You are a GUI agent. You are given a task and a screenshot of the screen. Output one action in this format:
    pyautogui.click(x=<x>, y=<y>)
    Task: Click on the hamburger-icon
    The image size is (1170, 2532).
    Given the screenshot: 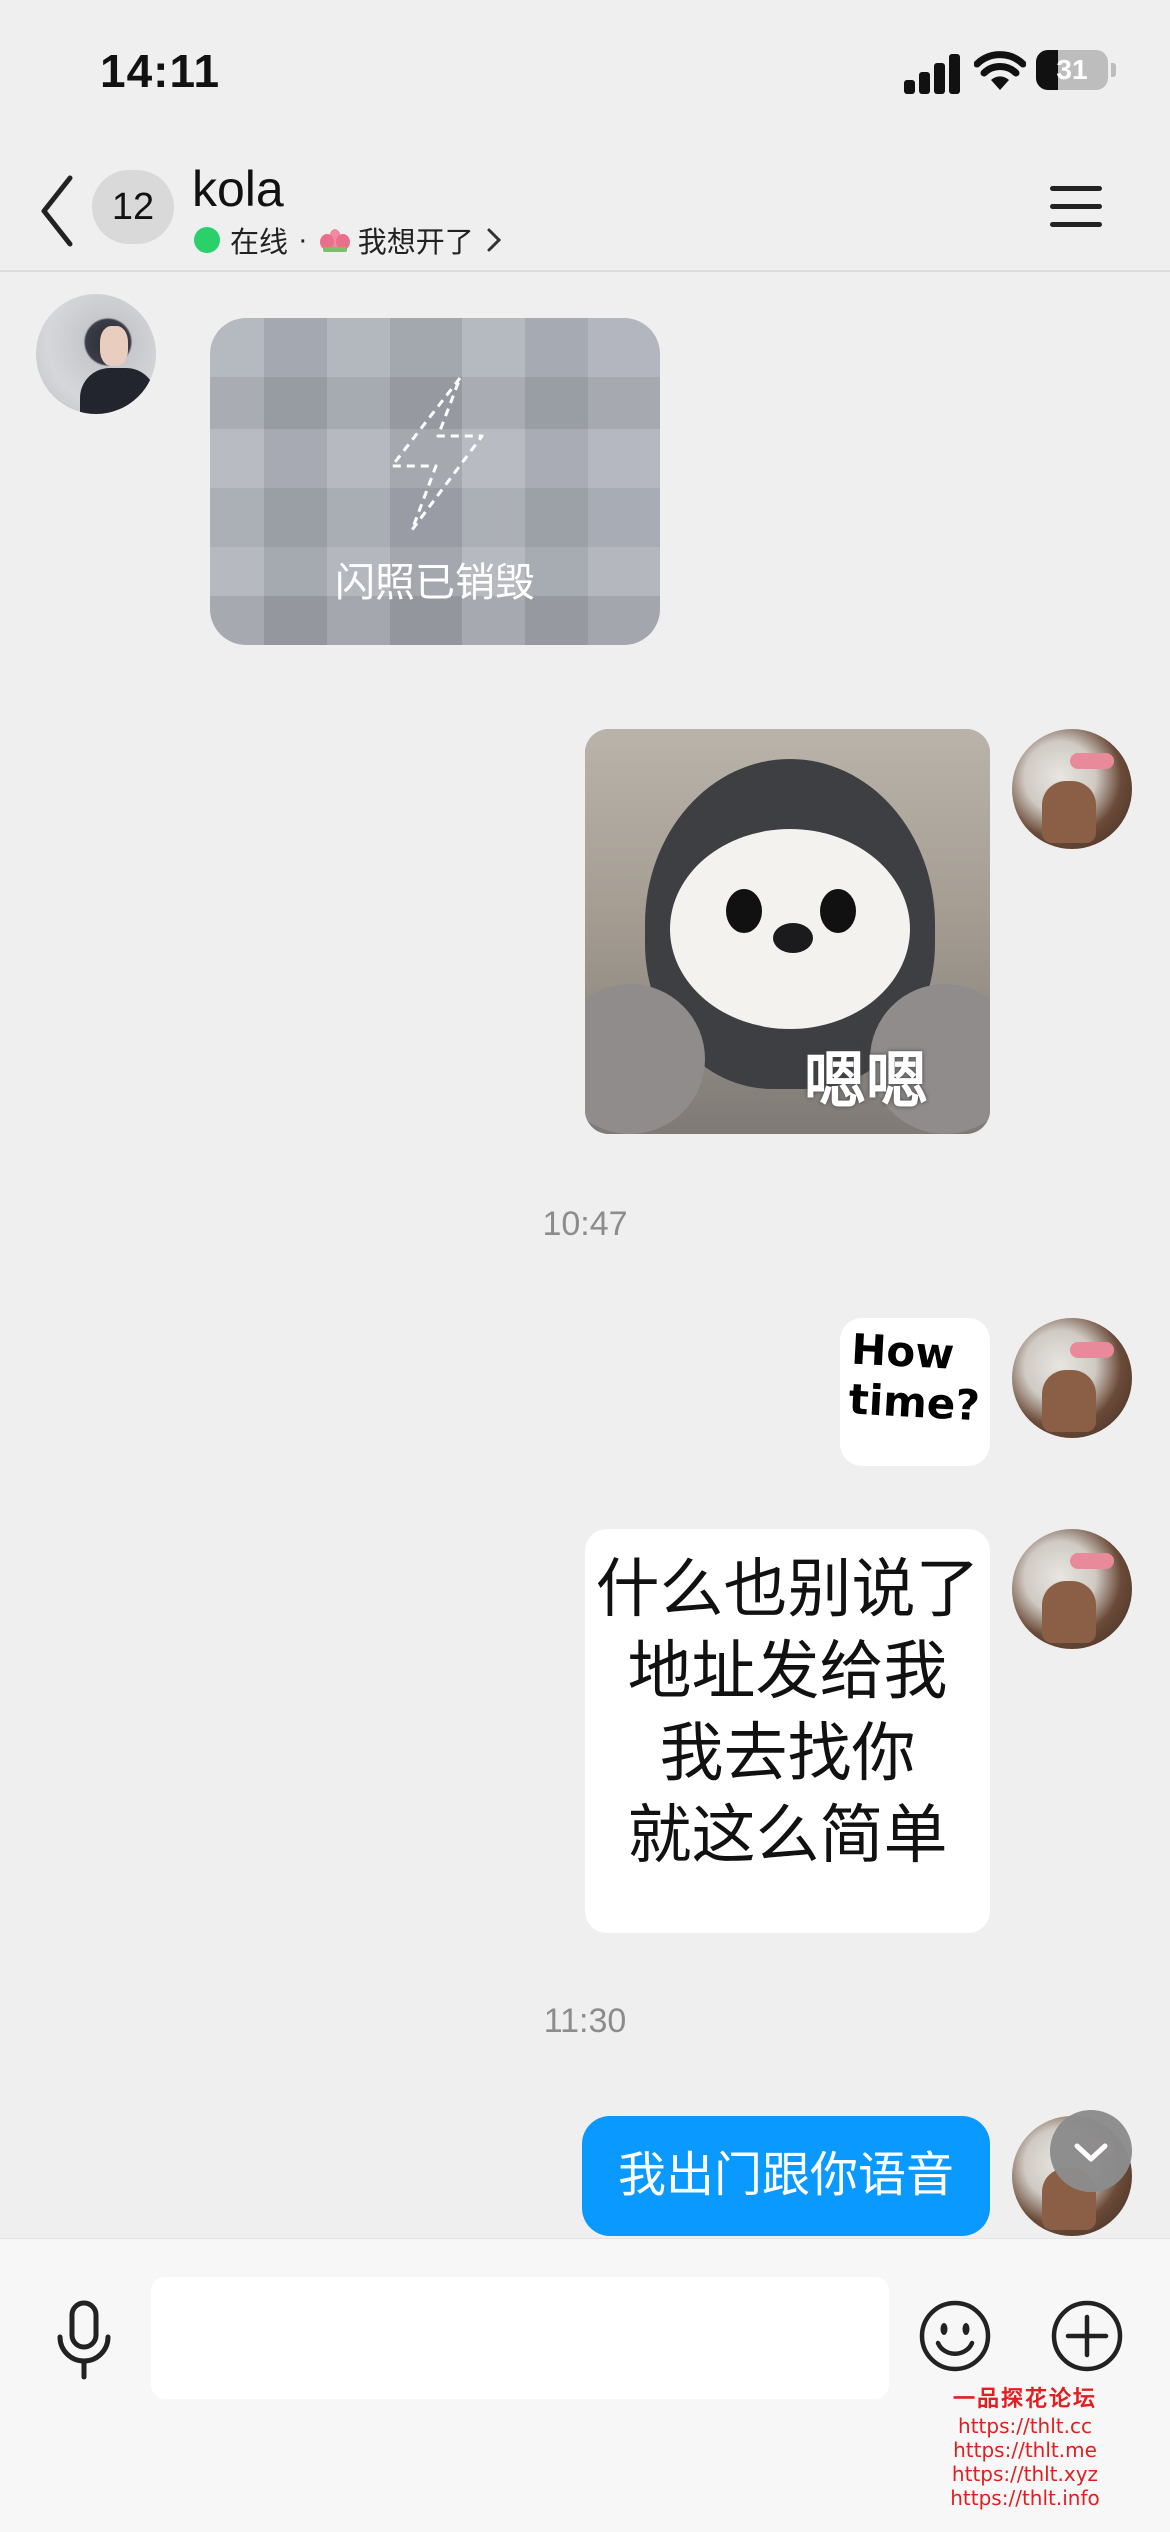 What is the action you would take?
    pyautogui.click(x=1076, y=188)
    